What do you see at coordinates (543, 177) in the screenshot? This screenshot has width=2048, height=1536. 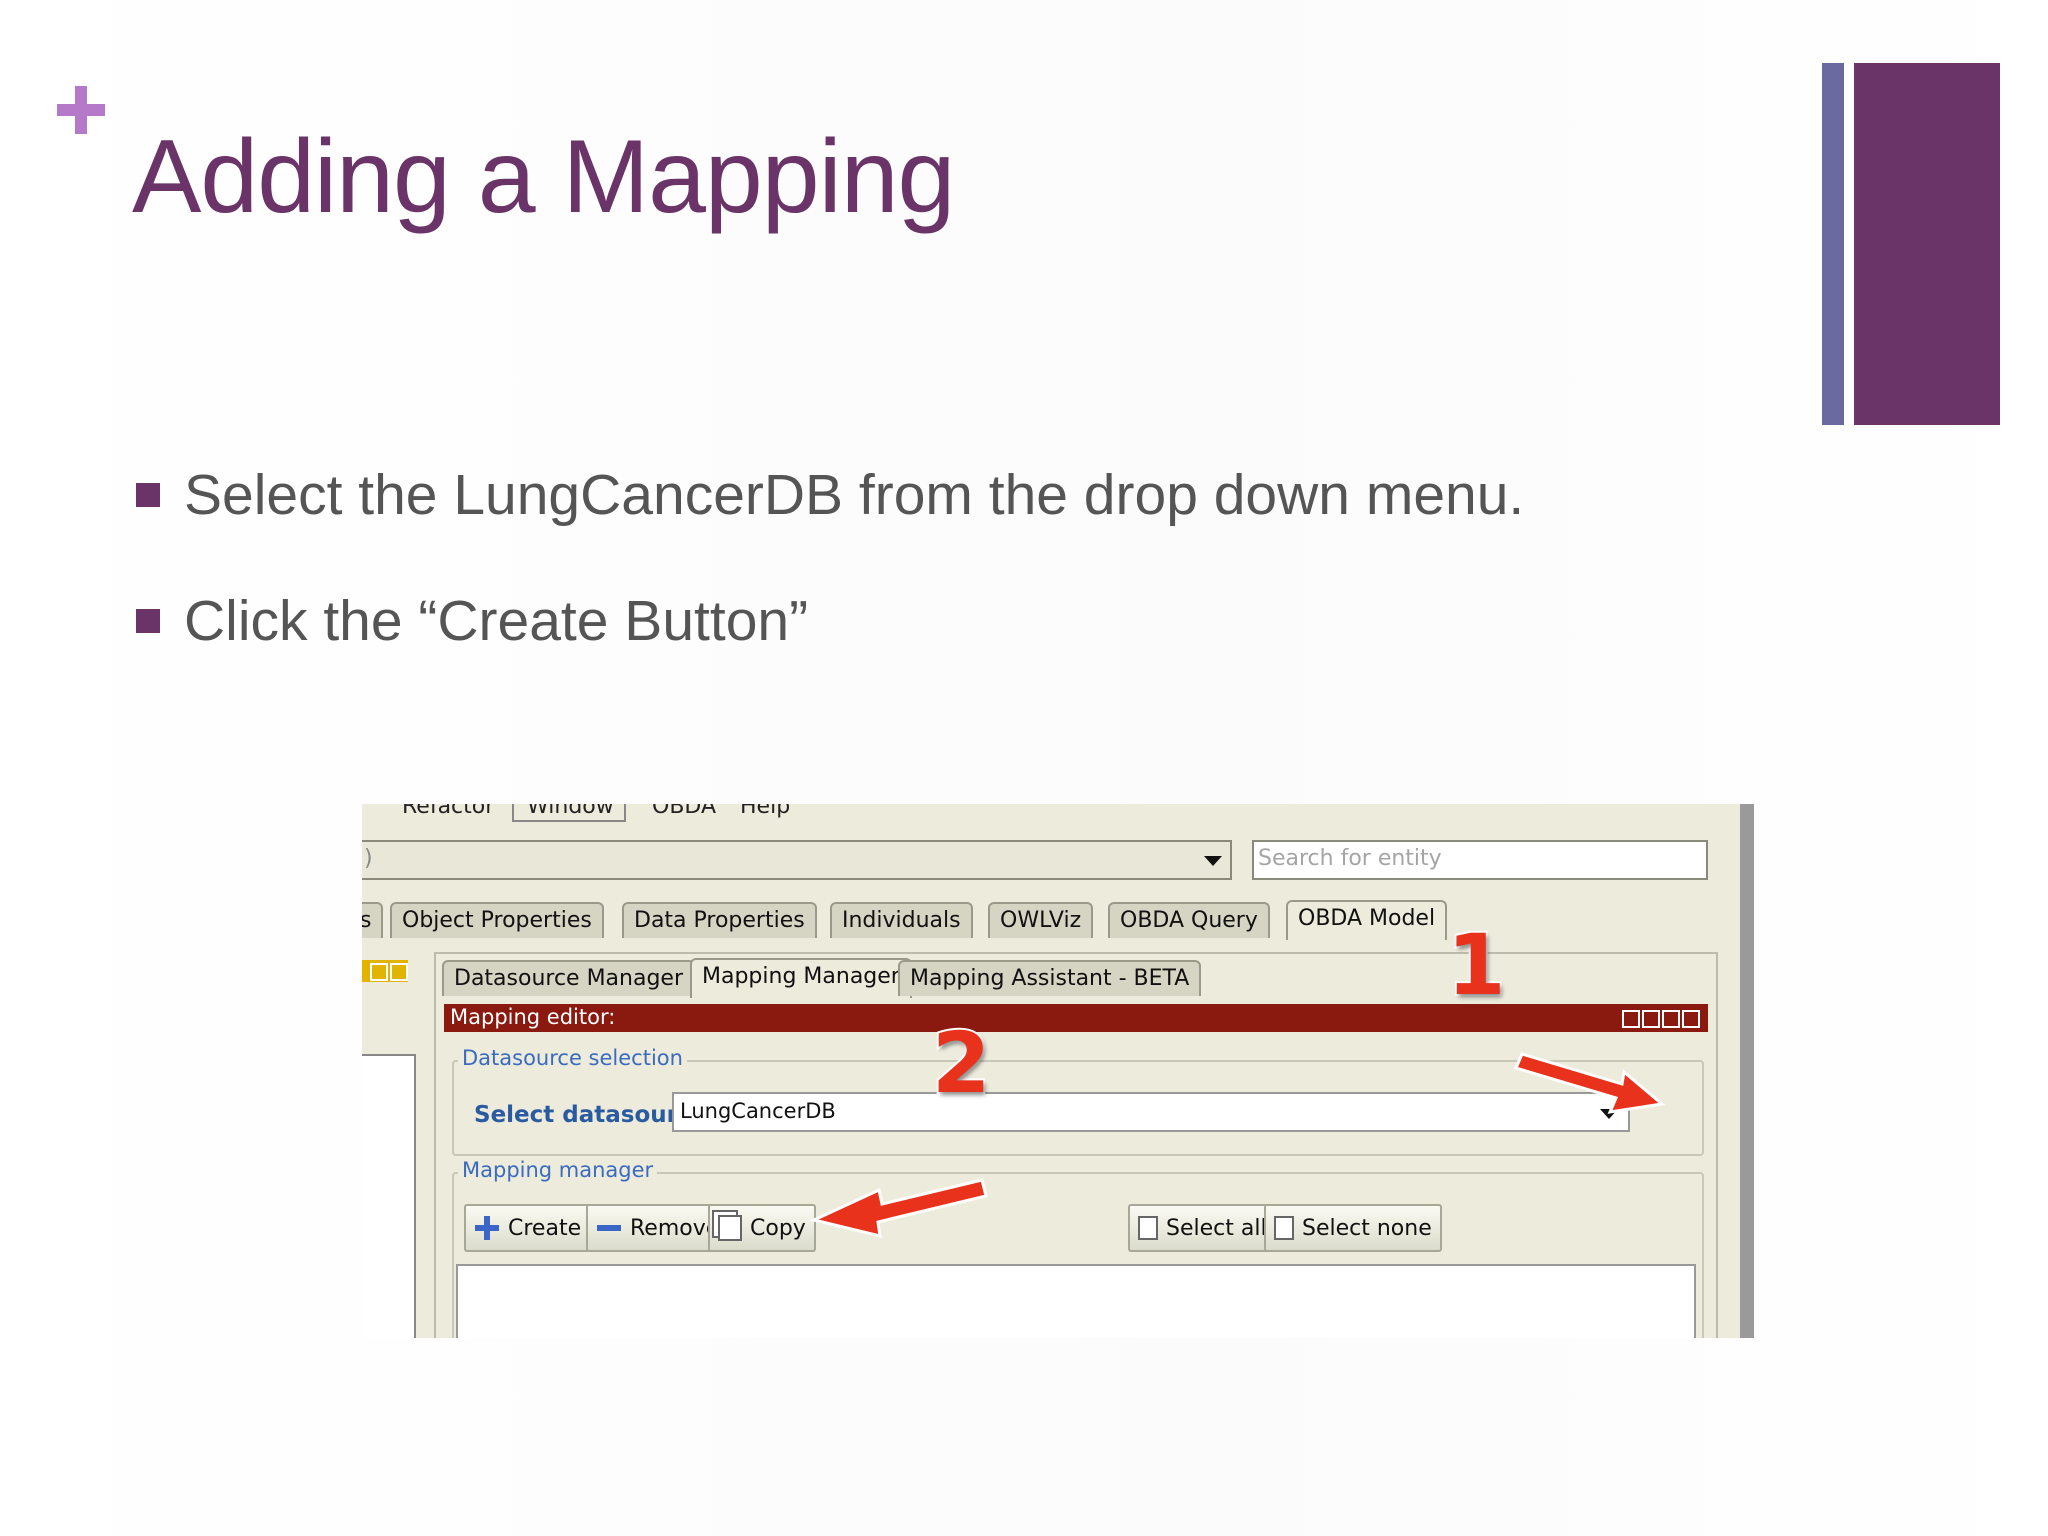 I see `slide-title: Adding a Mapping` at bounding box center [543, 177].